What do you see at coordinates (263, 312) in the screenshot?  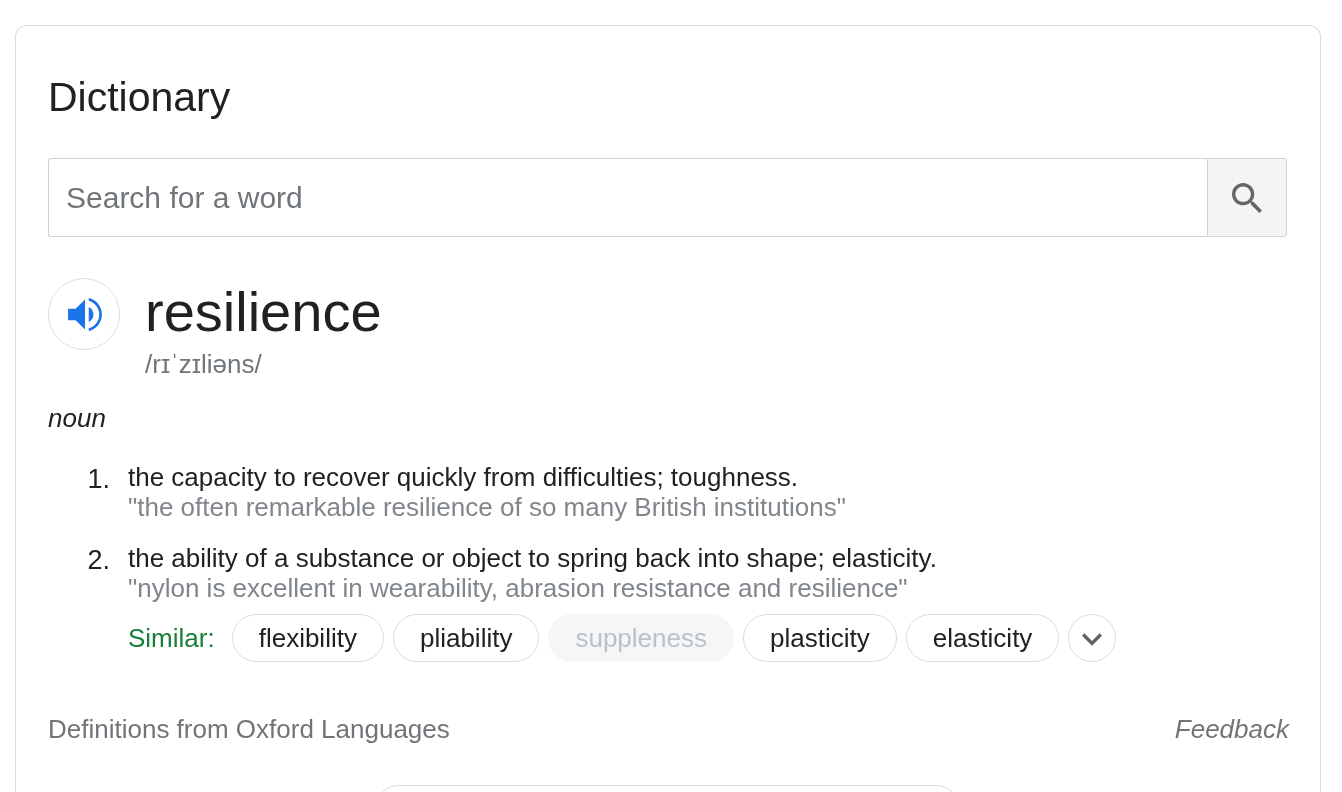 I see `headword: resilience` at bounding box center [263, 312].